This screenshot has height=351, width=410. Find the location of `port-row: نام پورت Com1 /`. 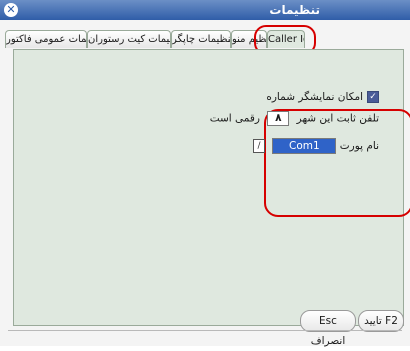

port-row: نام پورت Com1 / is located at coordinates (315, 146).